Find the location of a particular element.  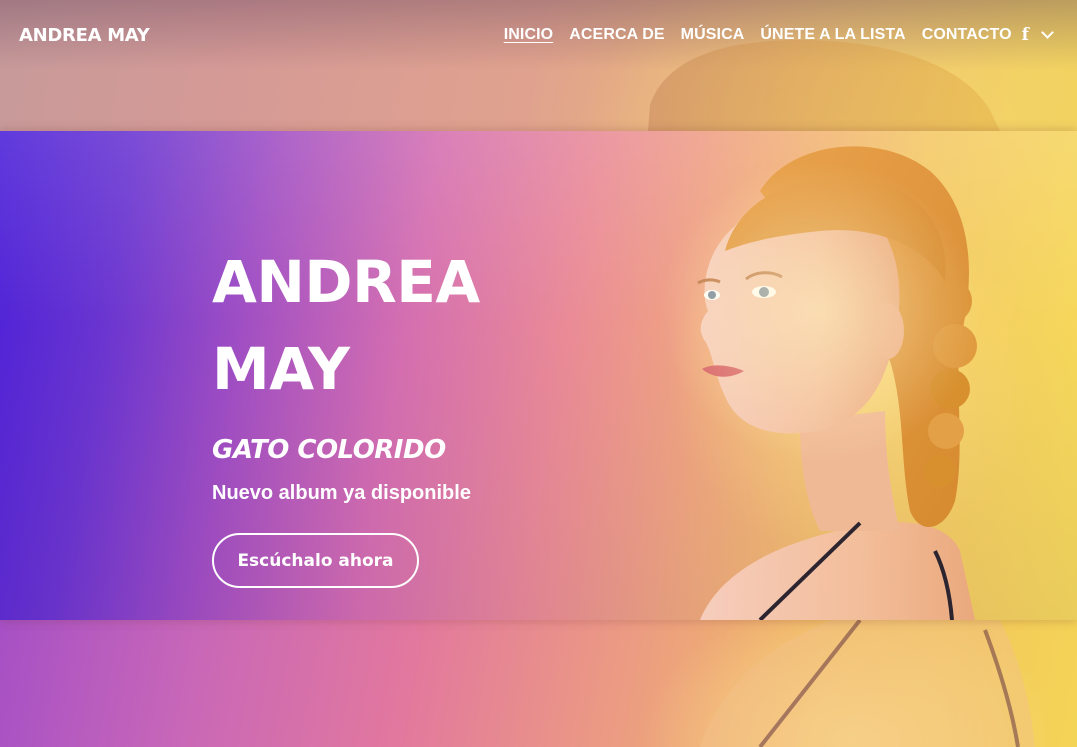

nav-item-acerca-de: ACERCA DE is located at coordinates (616, 35).